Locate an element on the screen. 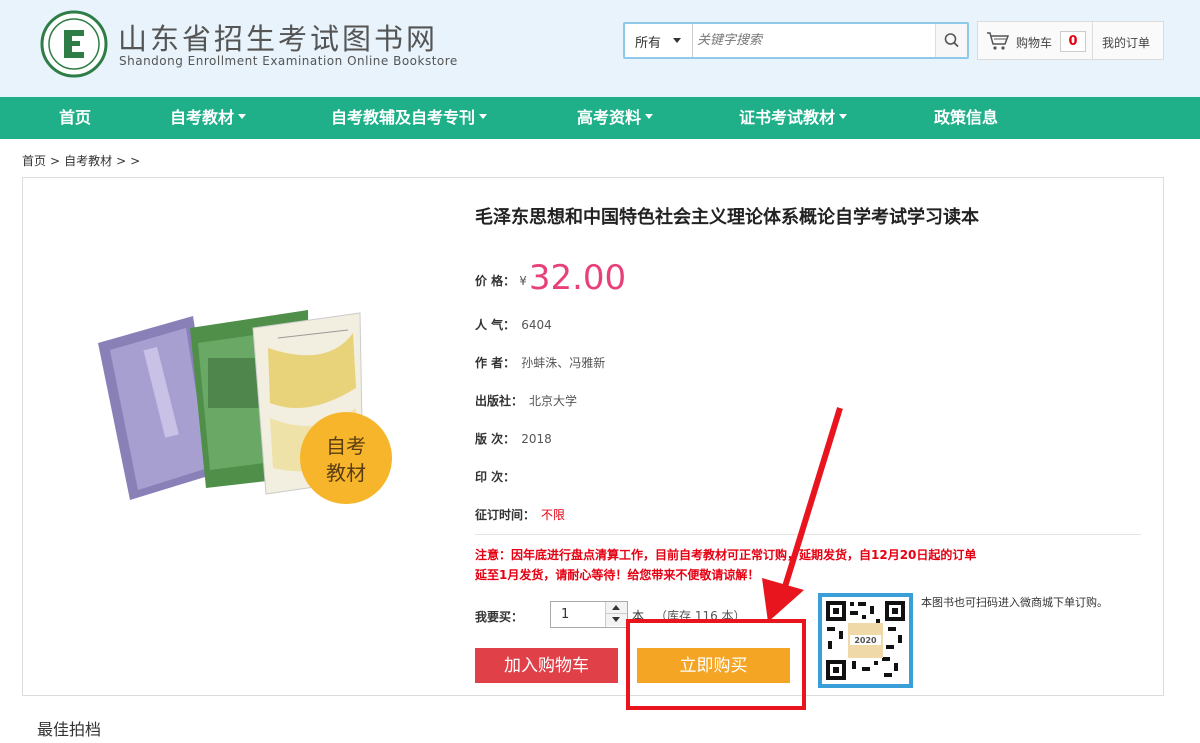 Image resolution: width=1200 pixels, height=743 pixels. increment-arrow-icon is located at coordinates (616, 608).